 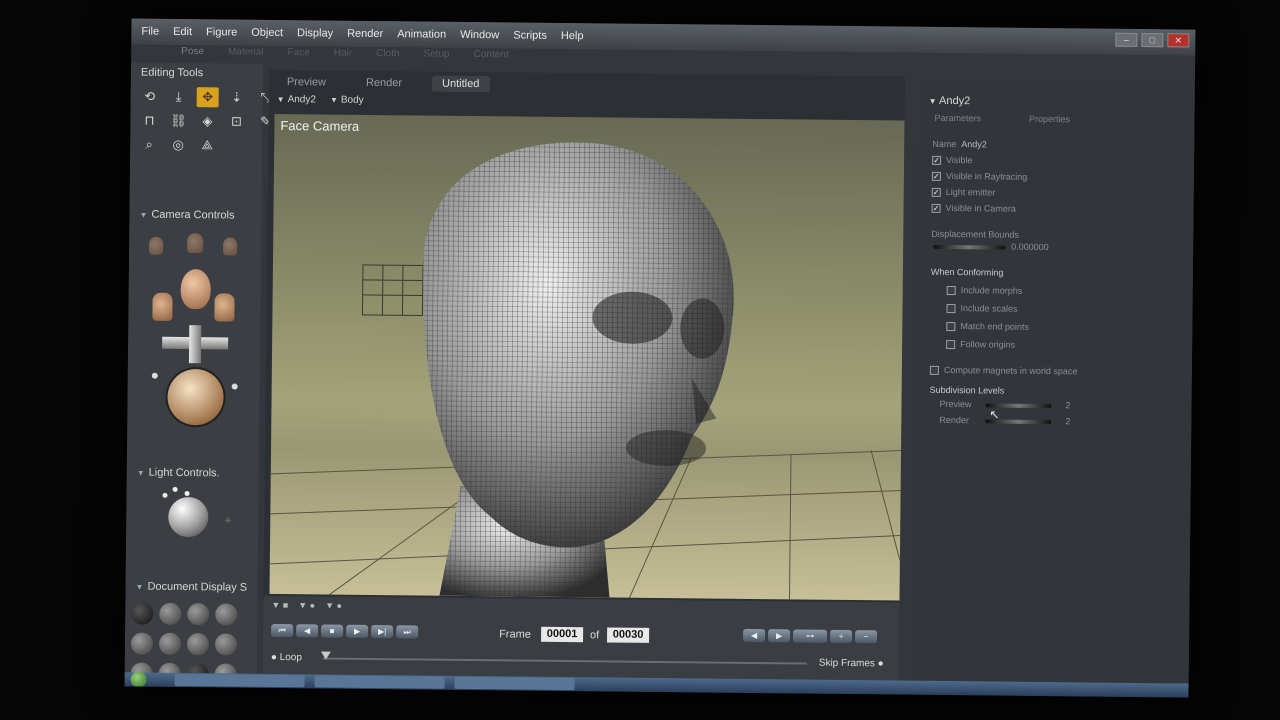 What do you see at coordinates (969, 247) in the screenshot?
I see `displacement-dial` at bounding box center [969, 247].